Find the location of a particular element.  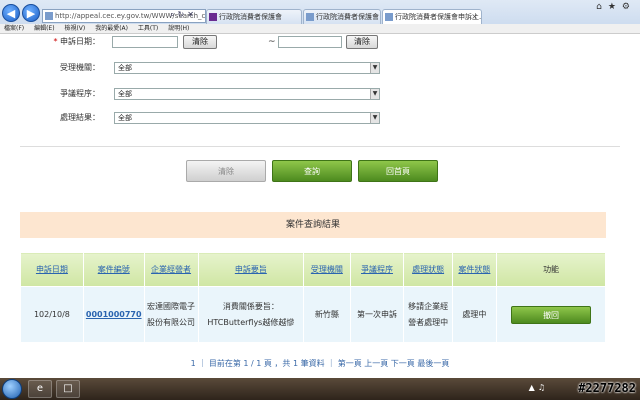

column-header-company: 企業經營者 is located at coordinates (171, 269).